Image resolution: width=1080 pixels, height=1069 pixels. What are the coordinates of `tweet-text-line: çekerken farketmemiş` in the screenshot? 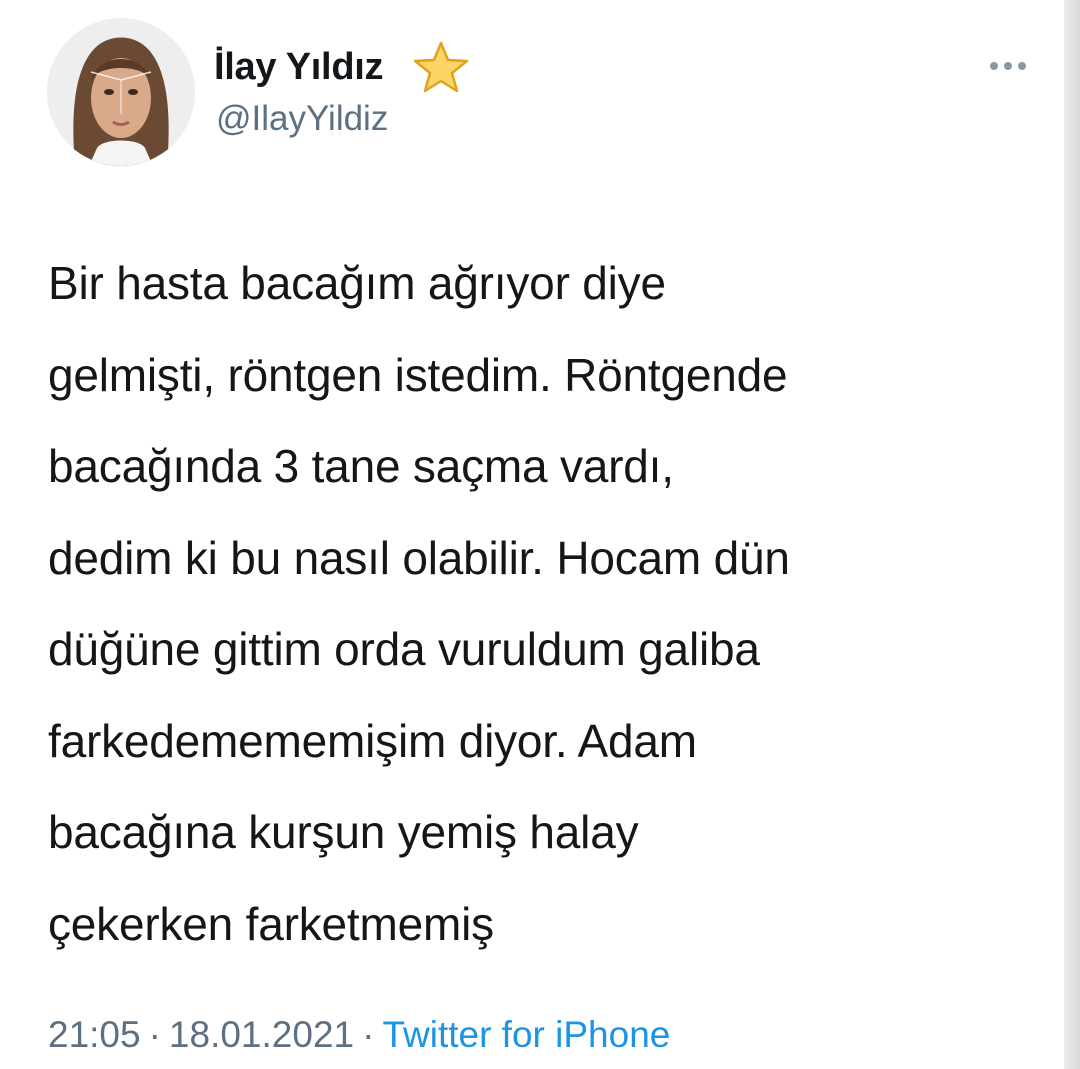 It's located at (271, 923).